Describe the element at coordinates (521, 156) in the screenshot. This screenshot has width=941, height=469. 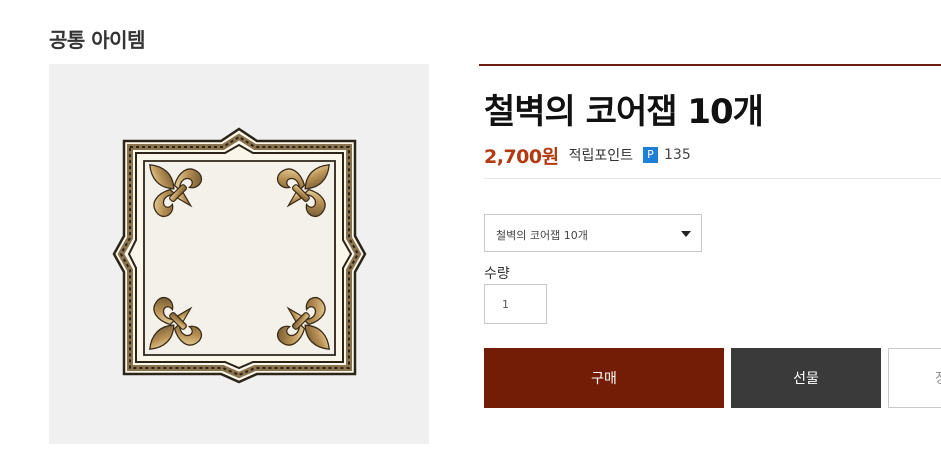
I see `price: 2,700원` at that location.